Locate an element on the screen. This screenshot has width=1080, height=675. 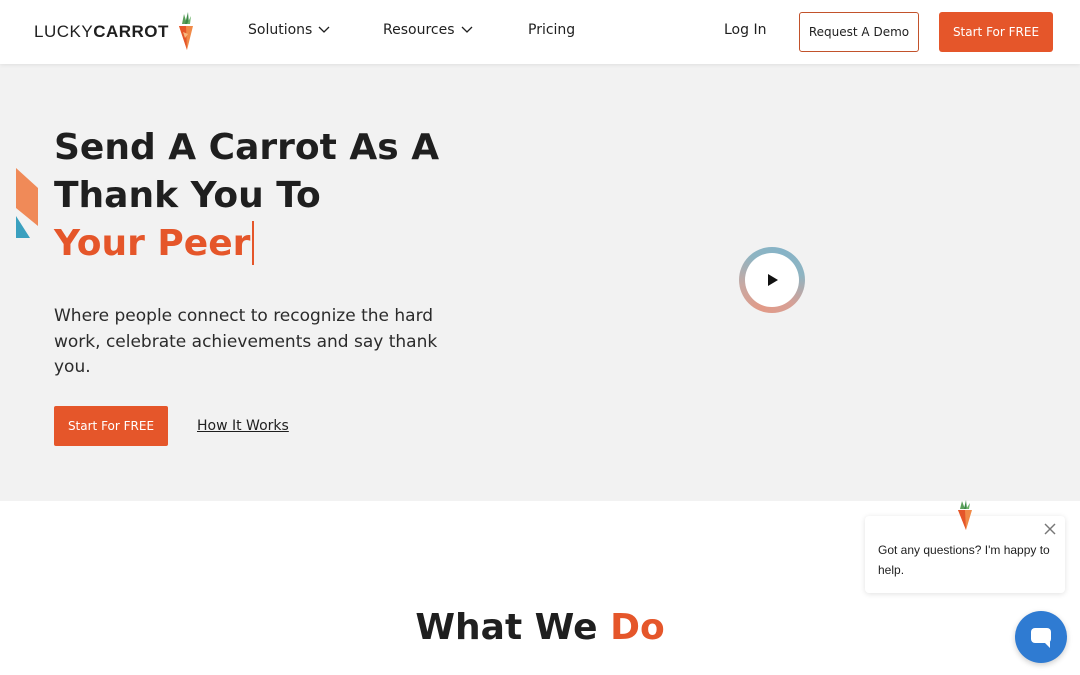
carrot-logo-icon is located at coordinates (185, 31).